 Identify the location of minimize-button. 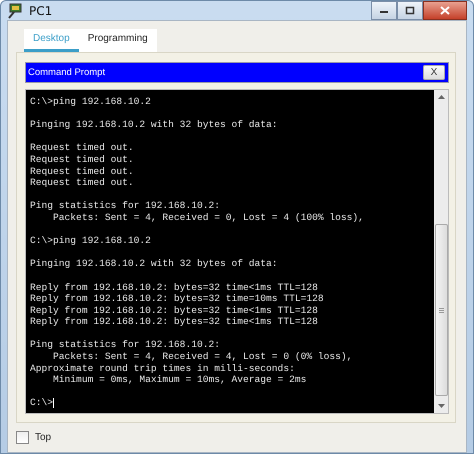
(384, 10).